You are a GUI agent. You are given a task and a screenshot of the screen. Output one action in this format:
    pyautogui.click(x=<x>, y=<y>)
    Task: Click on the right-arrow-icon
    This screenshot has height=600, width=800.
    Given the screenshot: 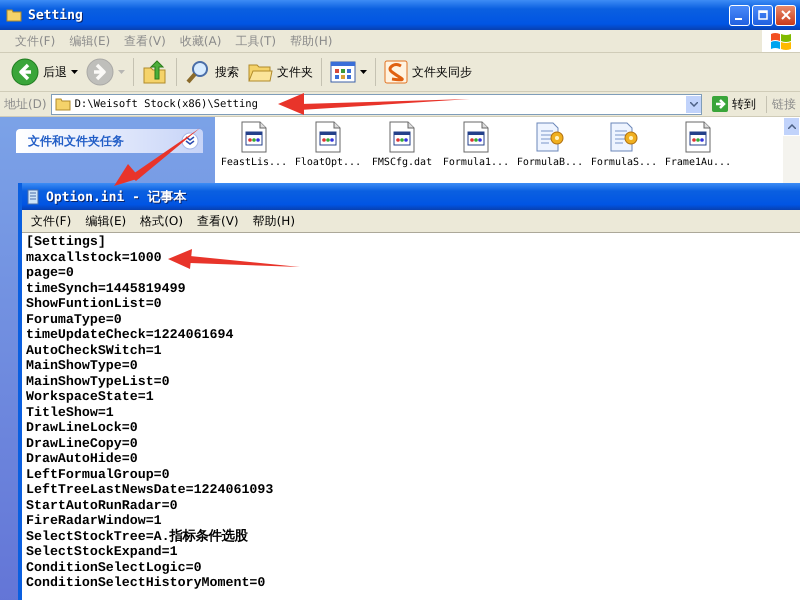 What is the action you would take?
    pyautogui.click(x=720, y=104)
    